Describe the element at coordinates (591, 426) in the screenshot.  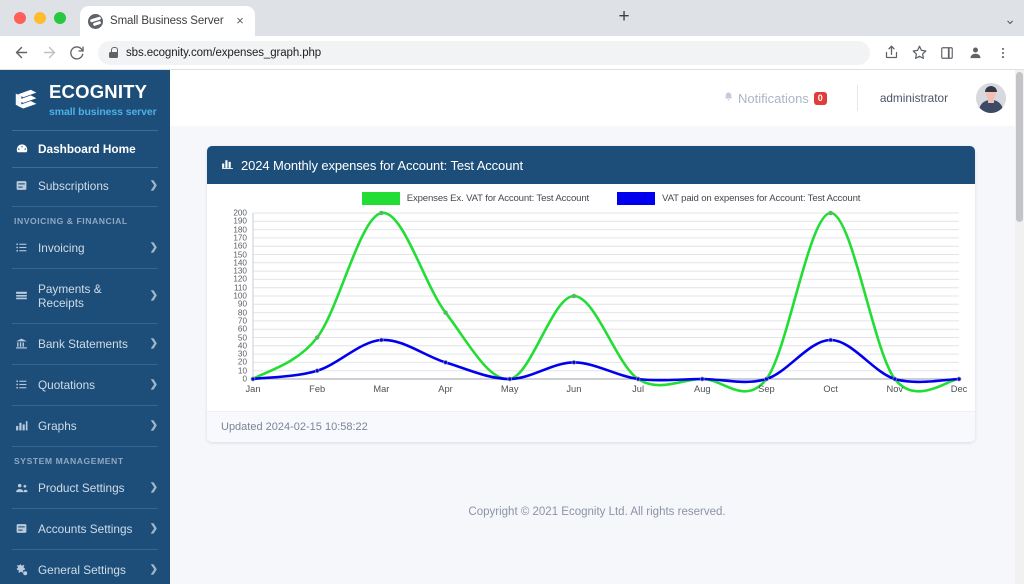
I see `card-footer: Updated 2024-02-15 10:58:22` at that location.